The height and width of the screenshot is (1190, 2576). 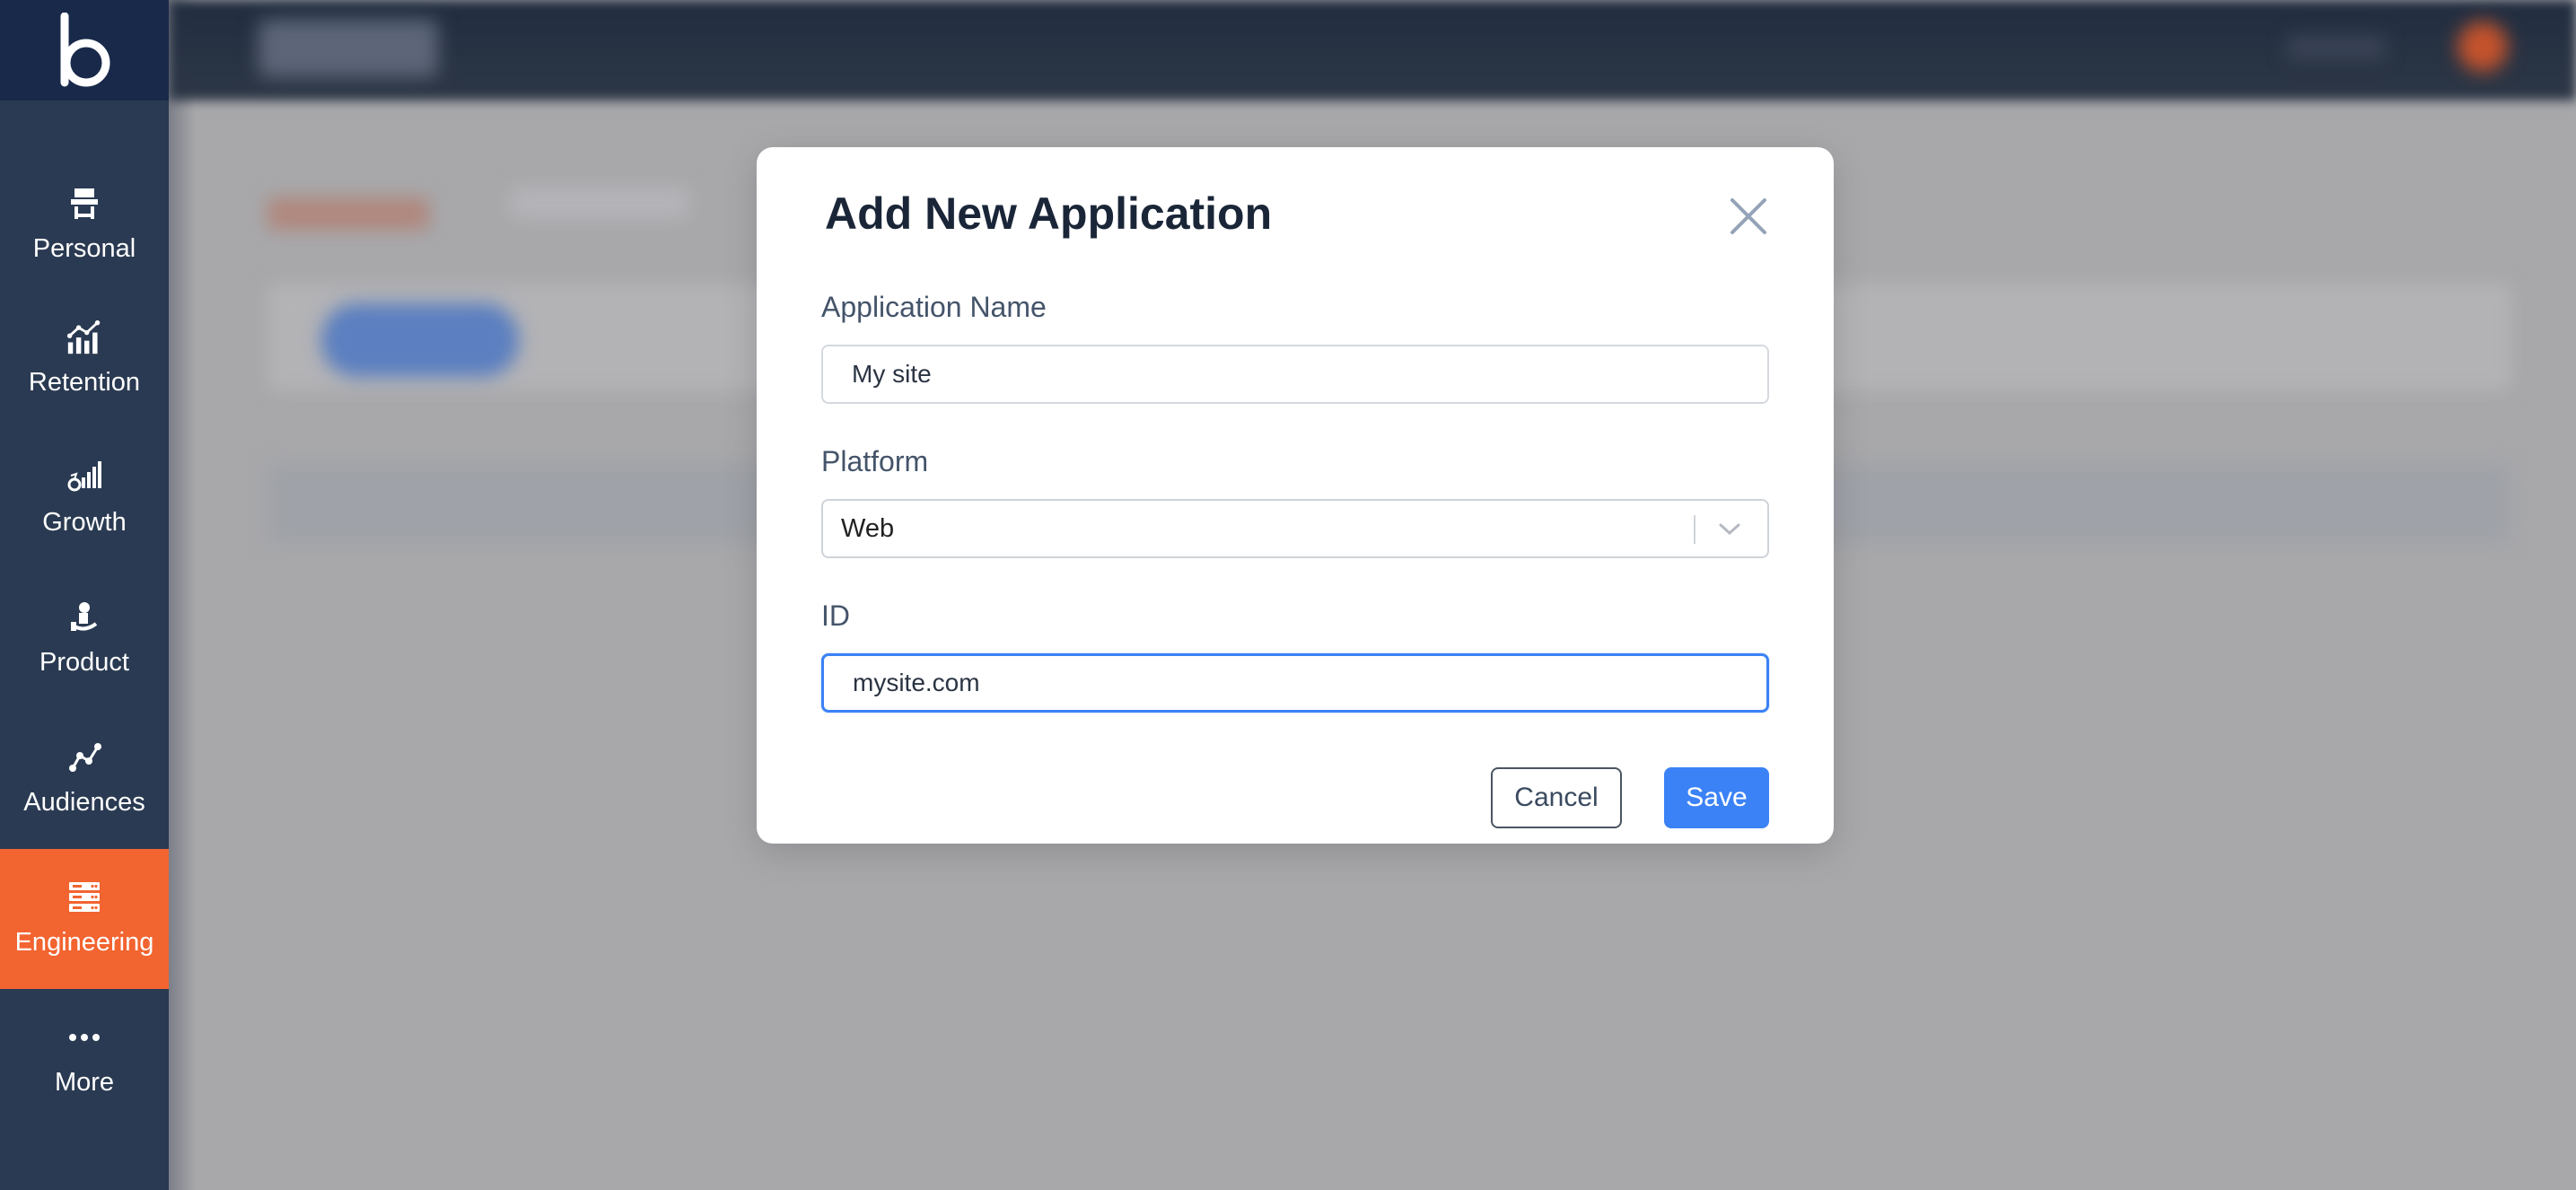 What do you see at coordinates (84, 204) in the screenshot?
I see `personal-icon` at bounding box center [84, 204].